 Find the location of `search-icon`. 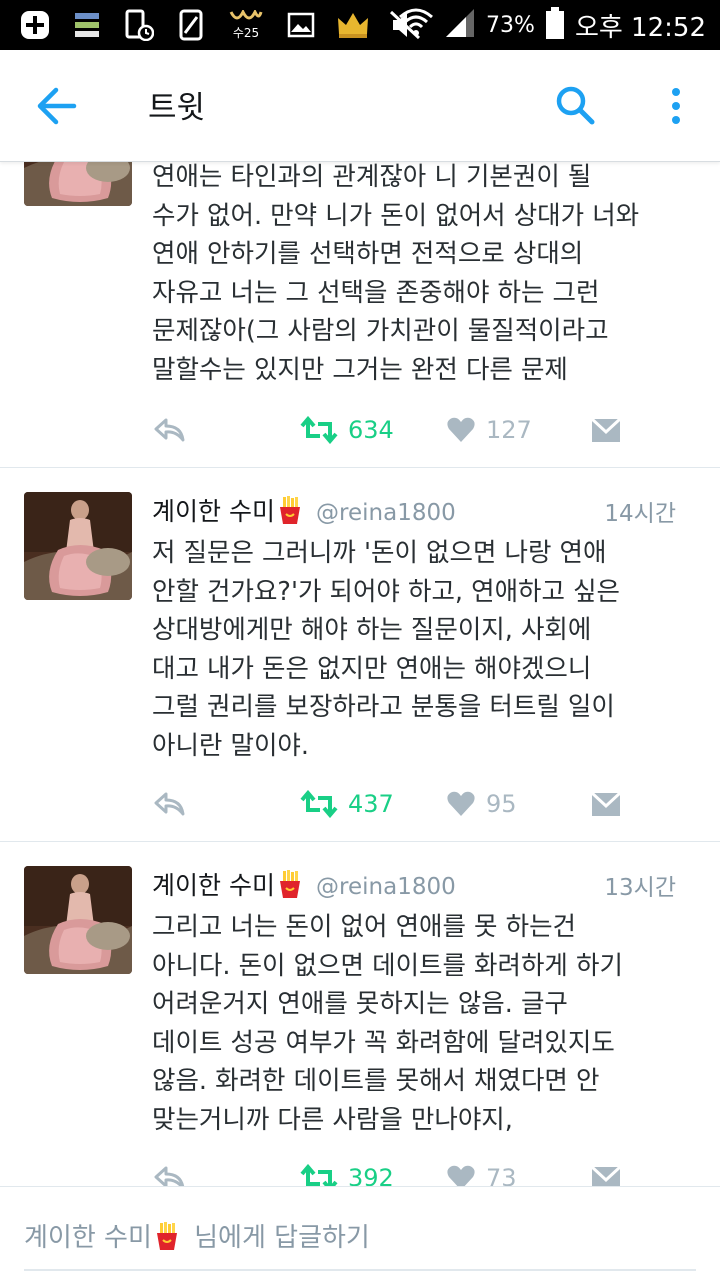

search-icon is located at coordinates (576, 106).